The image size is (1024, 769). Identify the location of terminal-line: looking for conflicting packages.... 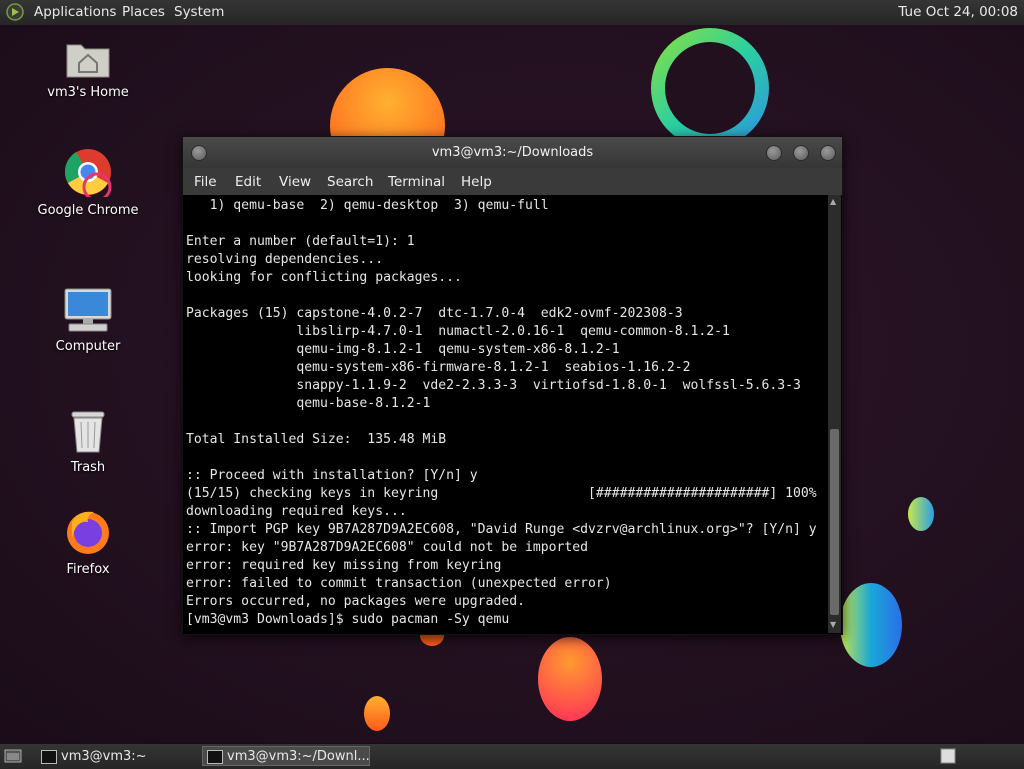
(324, 277).